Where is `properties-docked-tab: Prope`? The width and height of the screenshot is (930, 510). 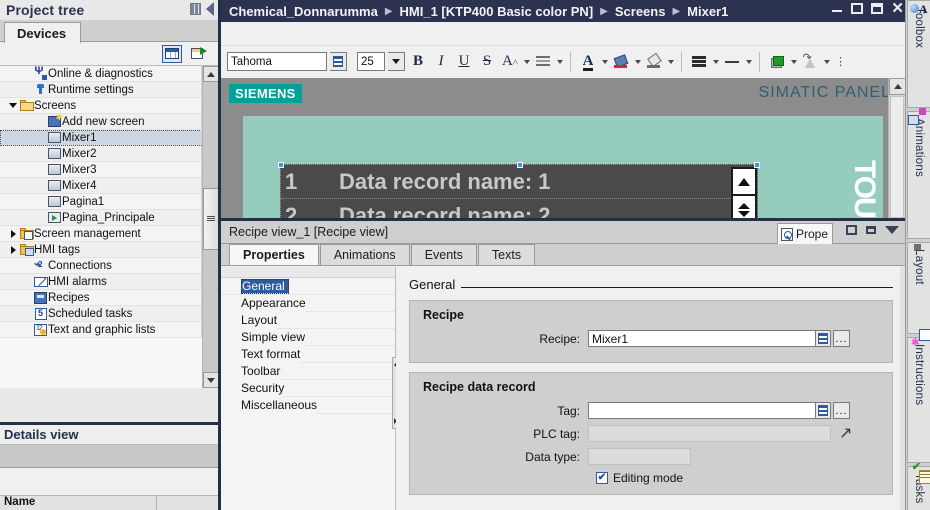 properties-docked-tab: Prope is located at coordinates (805, 233).